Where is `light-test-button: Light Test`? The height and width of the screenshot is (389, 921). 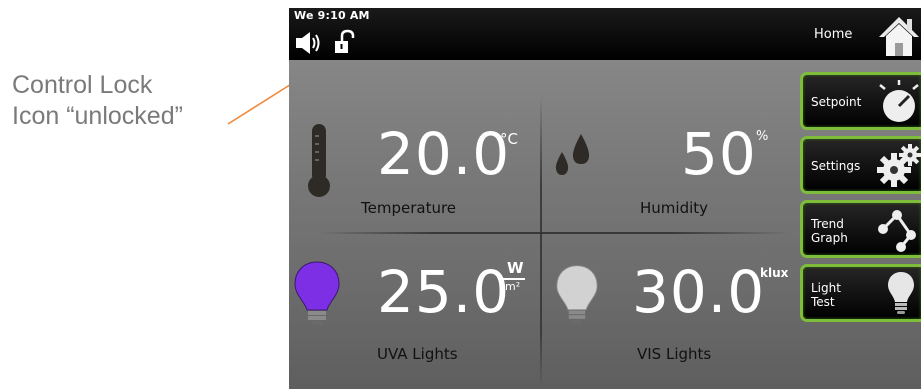
light-test-button: Light Test is located at coordinates (860, 293).